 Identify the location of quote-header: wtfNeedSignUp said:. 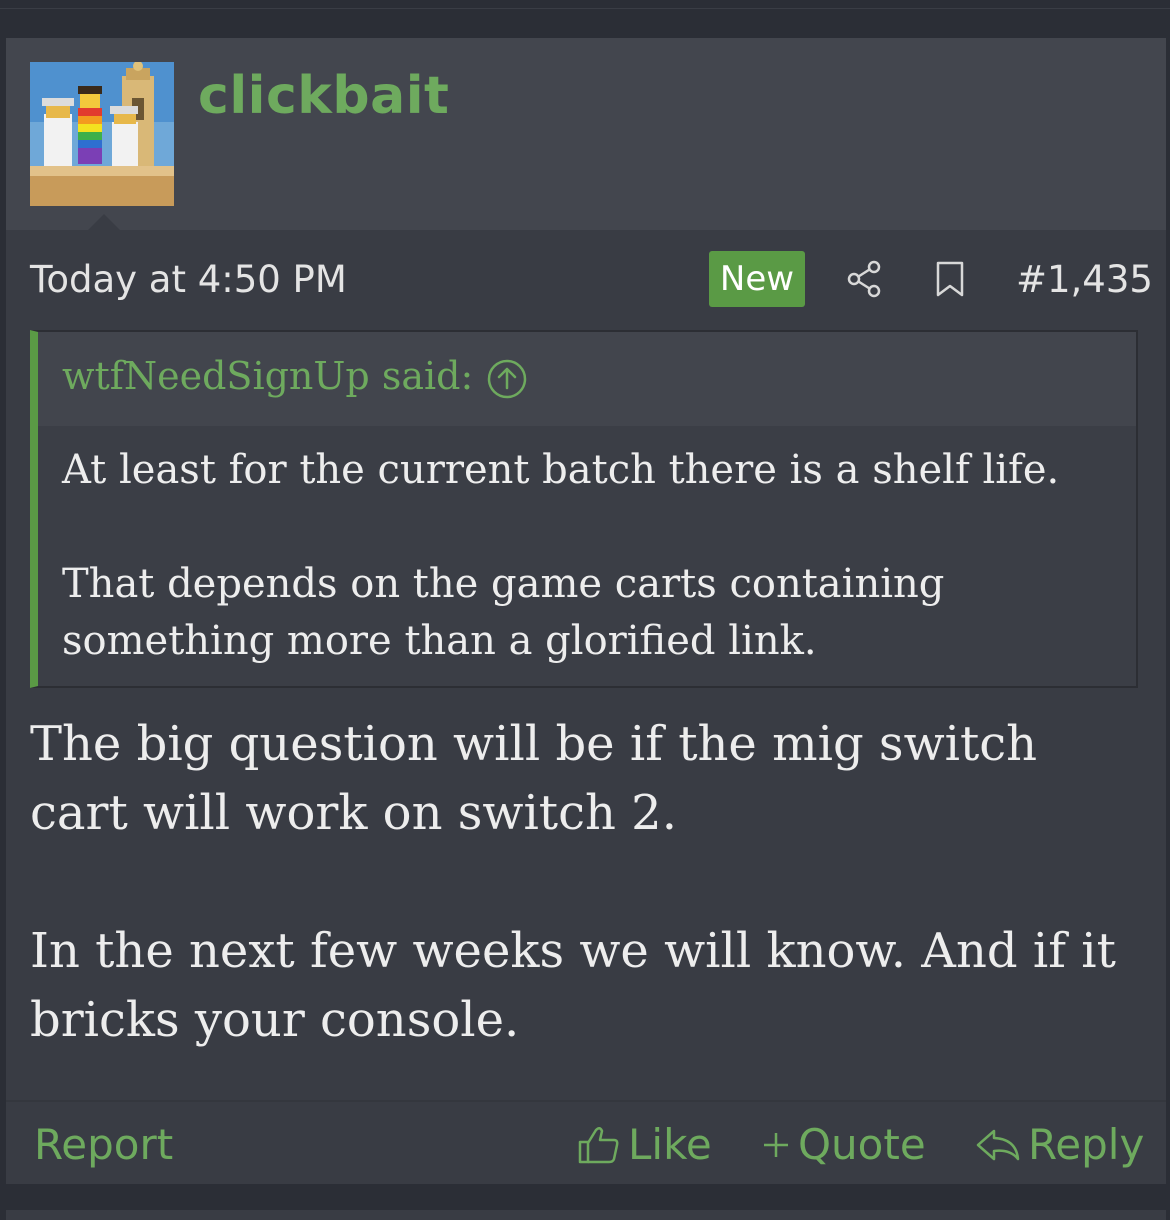
(587, 379).